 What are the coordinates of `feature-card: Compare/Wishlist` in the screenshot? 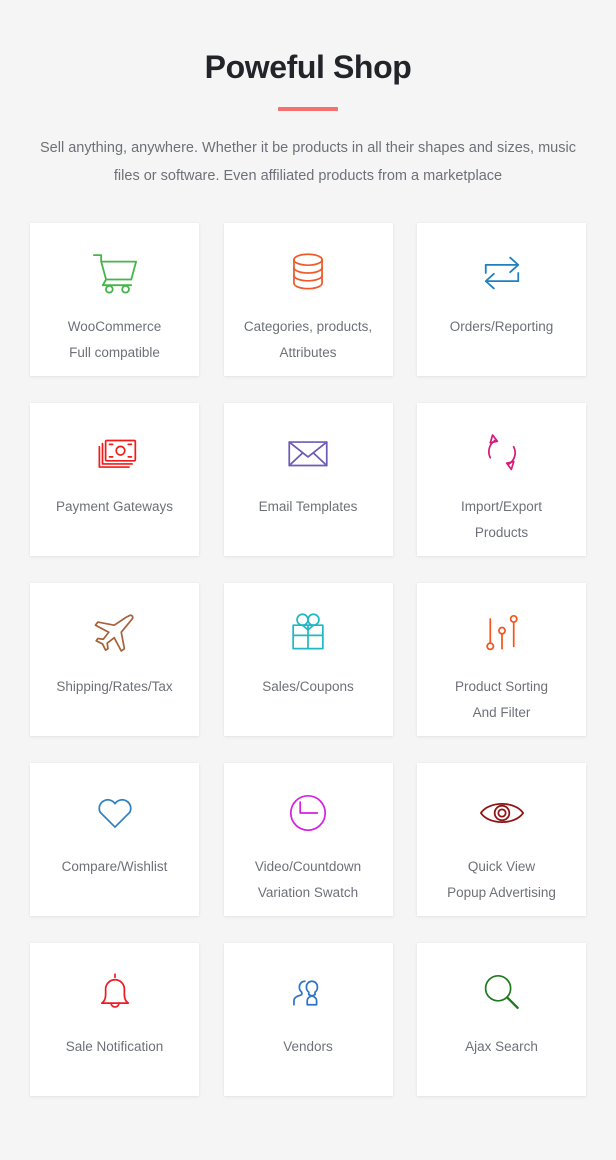 It's located at (114, 839).